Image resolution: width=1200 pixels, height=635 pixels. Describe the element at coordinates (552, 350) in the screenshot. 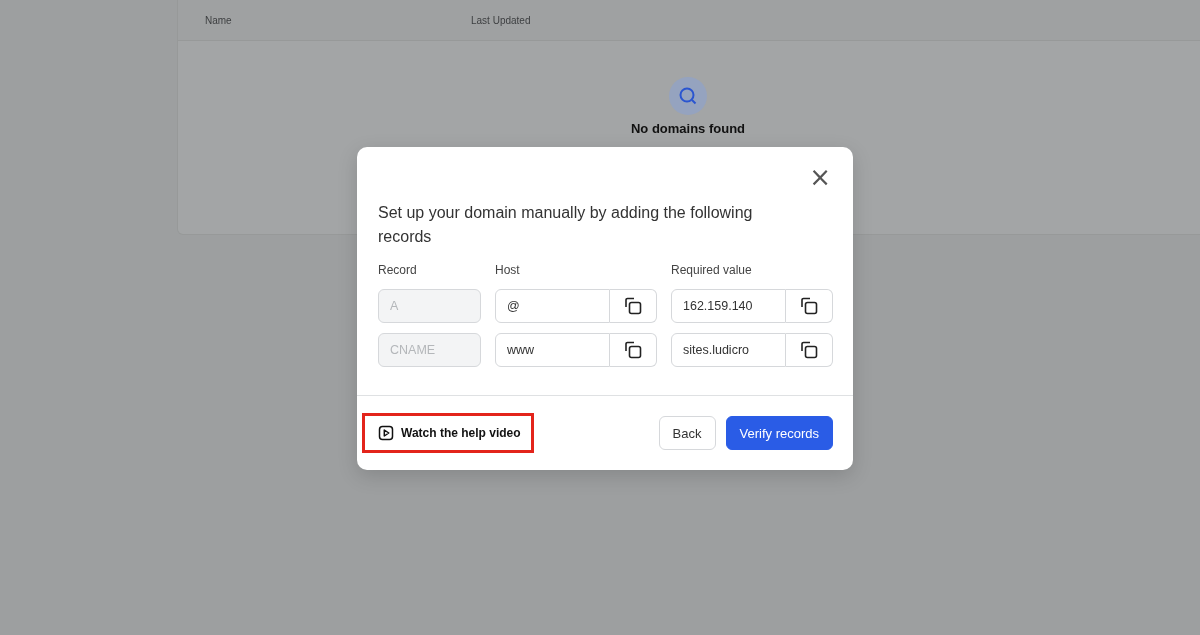

I see `host-field: www` at that location.